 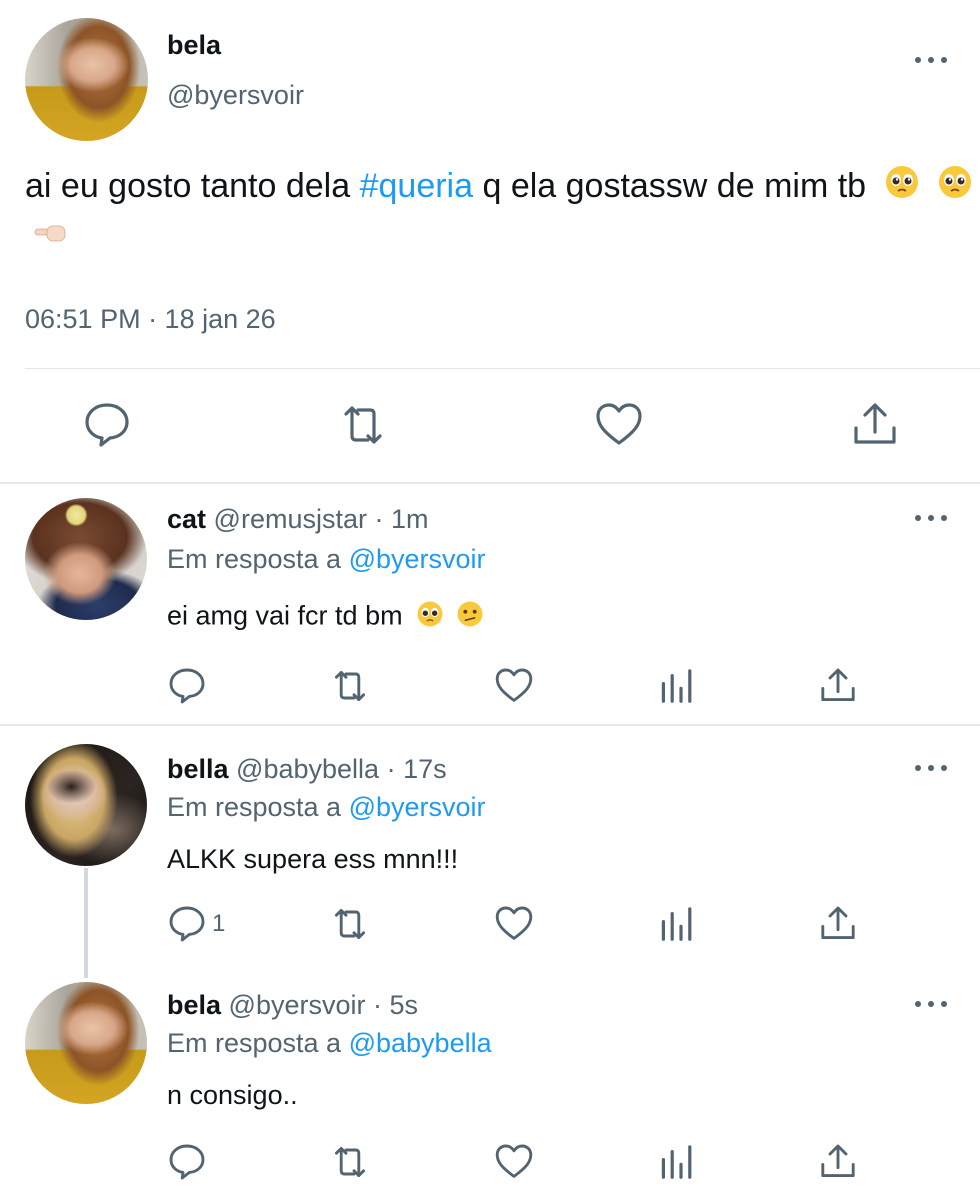 What do you see at coordinates (396, 1005) in the screenshot?
I see `reply-time: · 5s` at bounding box center [396, 1005].